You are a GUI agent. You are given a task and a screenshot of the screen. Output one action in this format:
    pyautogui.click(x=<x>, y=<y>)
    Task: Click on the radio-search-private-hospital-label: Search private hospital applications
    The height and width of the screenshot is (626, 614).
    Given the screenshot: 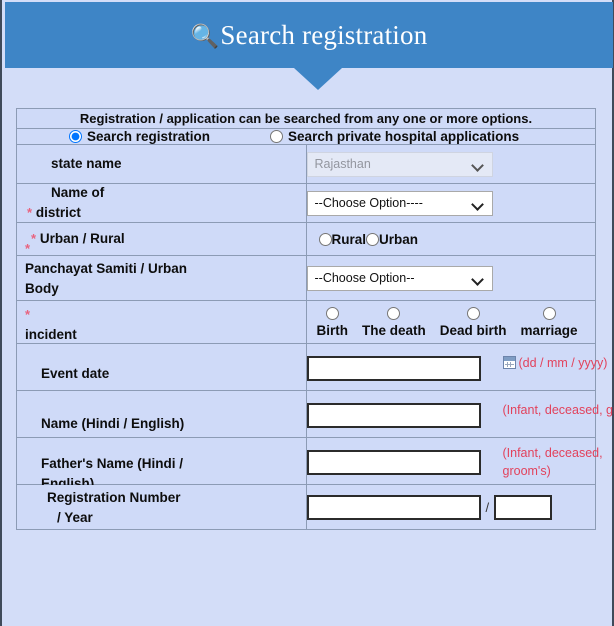 What is the action you would take?
    pyautogui.click(x=404, y=136)
    